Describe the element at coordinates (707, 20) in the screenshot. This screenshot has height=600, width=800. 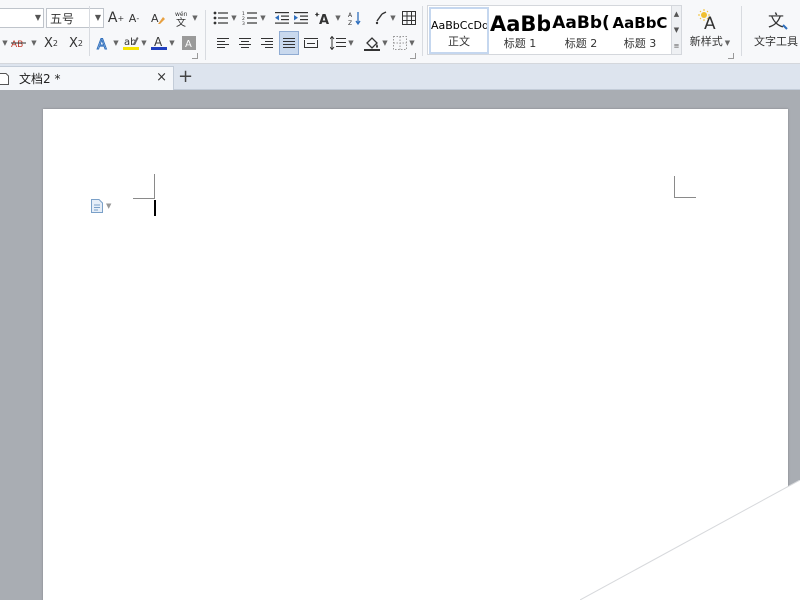
I see `new-style-icon: A` at that location.